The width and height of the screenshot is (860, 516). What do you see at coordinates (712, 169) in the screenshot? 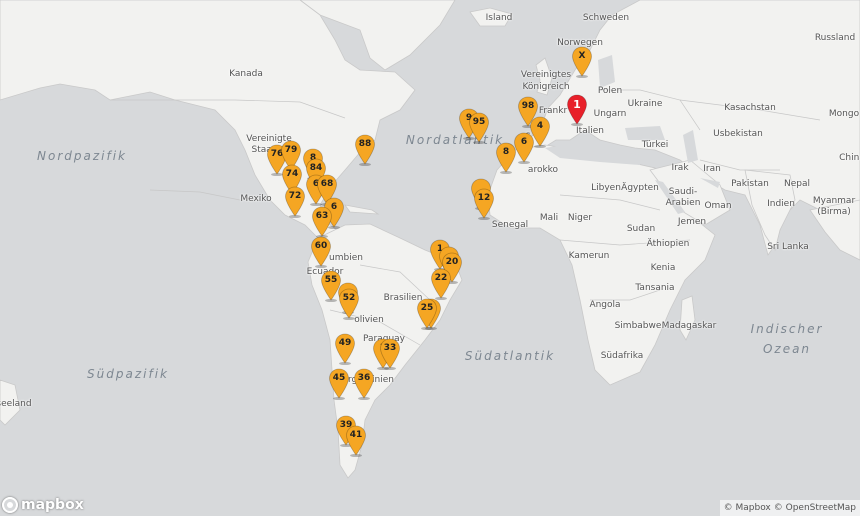
I see `label-iran: Iran` at bounding box center [712, 169].